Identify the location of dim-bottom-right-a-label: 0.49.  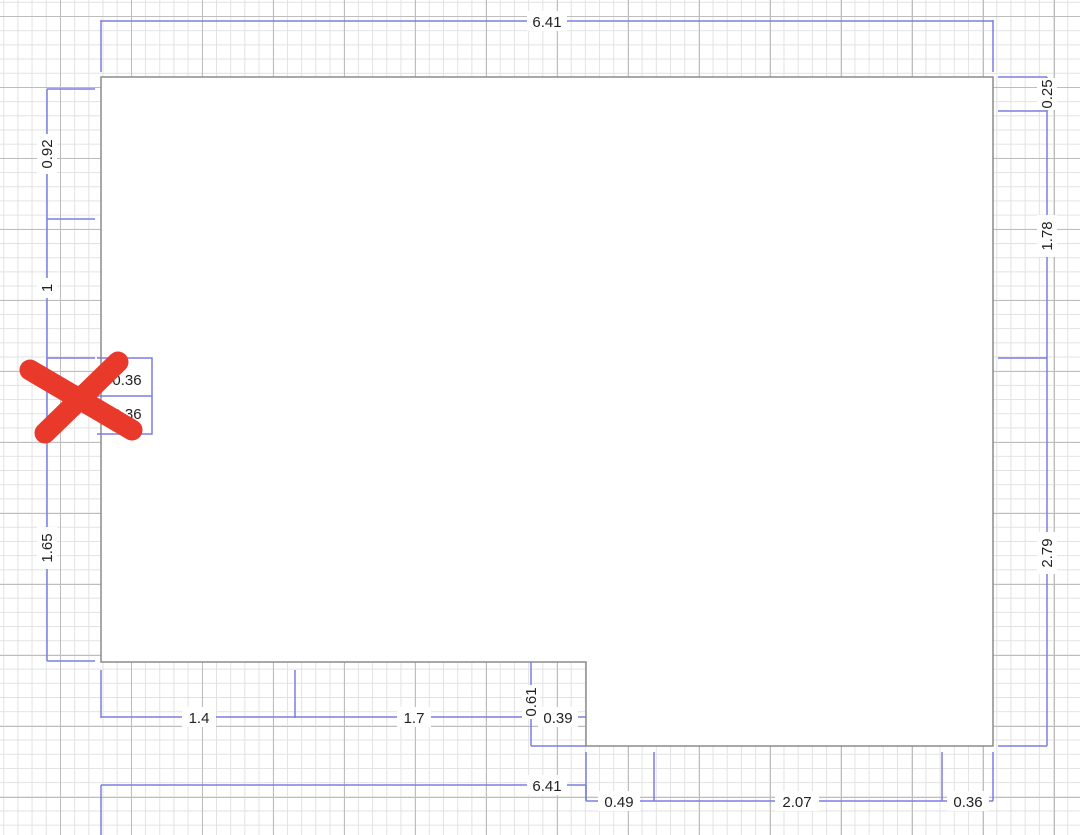
(618, 802).